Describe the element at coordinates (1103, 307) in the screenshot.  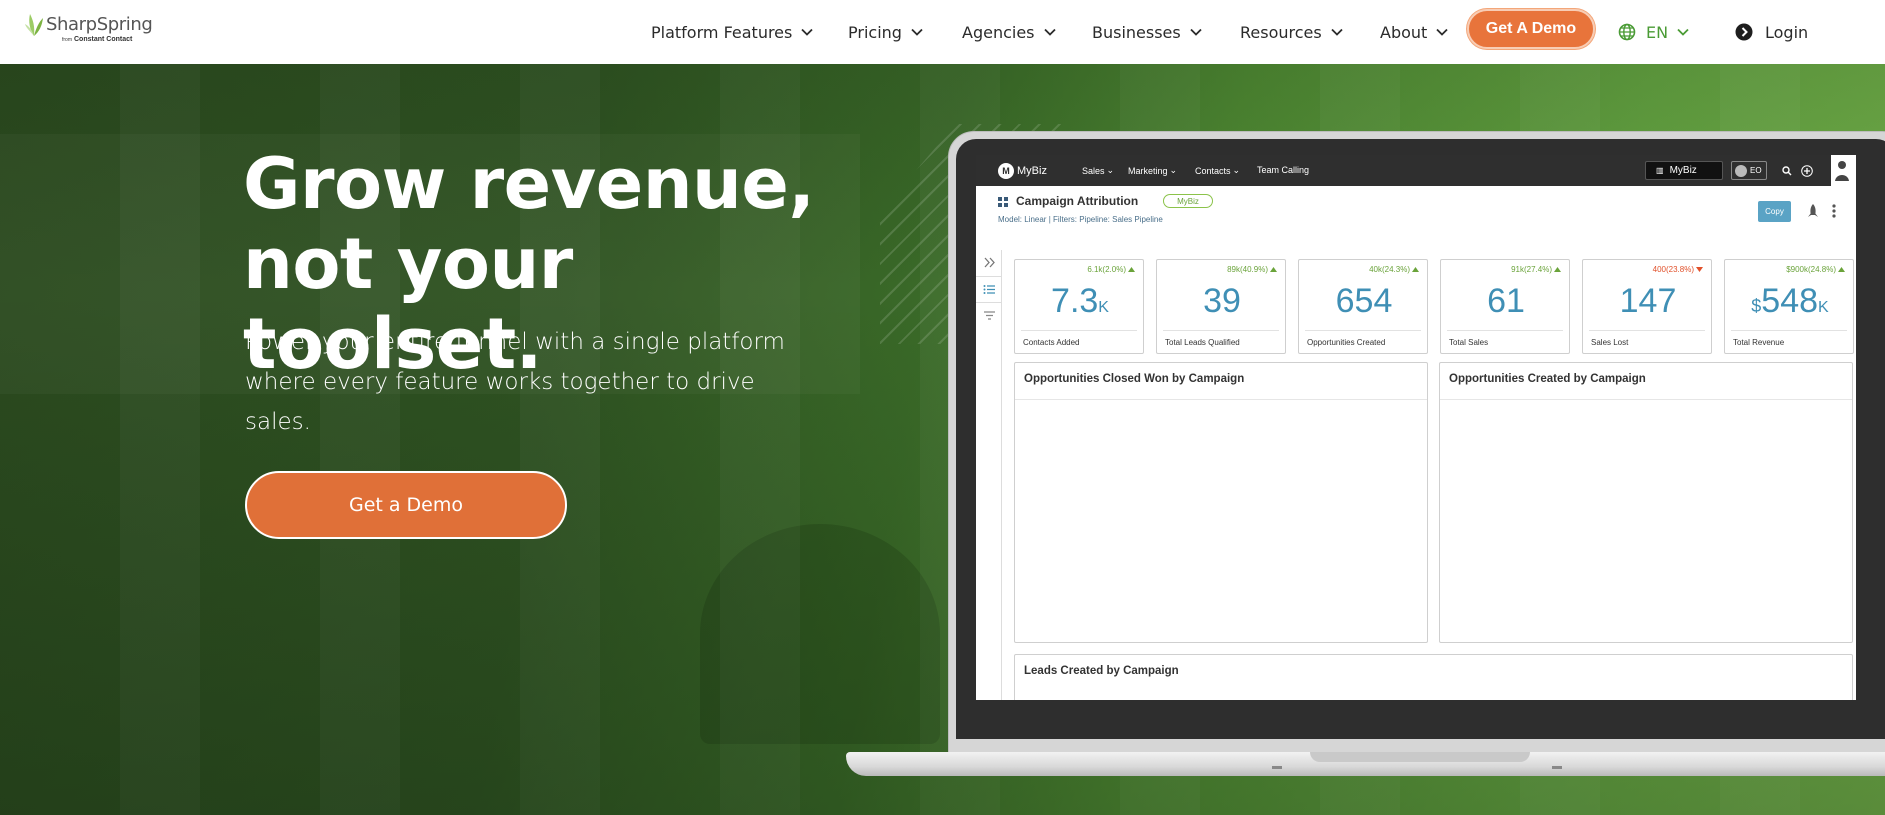
I see `kpi-suffix: K` at that location.